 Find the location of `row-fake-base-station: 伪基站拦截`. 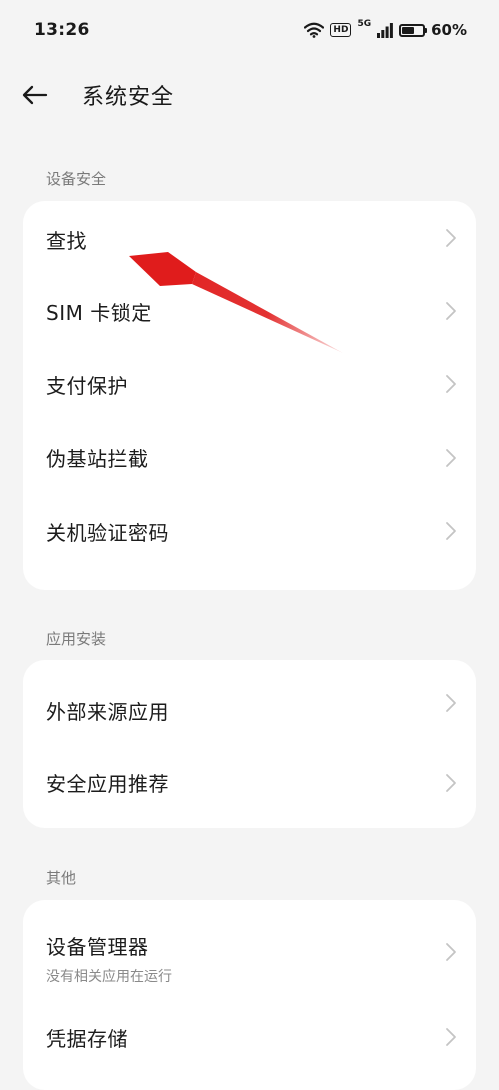

row-fake-base-station: 伪基站拦截 is located at coordinates (249, 457).